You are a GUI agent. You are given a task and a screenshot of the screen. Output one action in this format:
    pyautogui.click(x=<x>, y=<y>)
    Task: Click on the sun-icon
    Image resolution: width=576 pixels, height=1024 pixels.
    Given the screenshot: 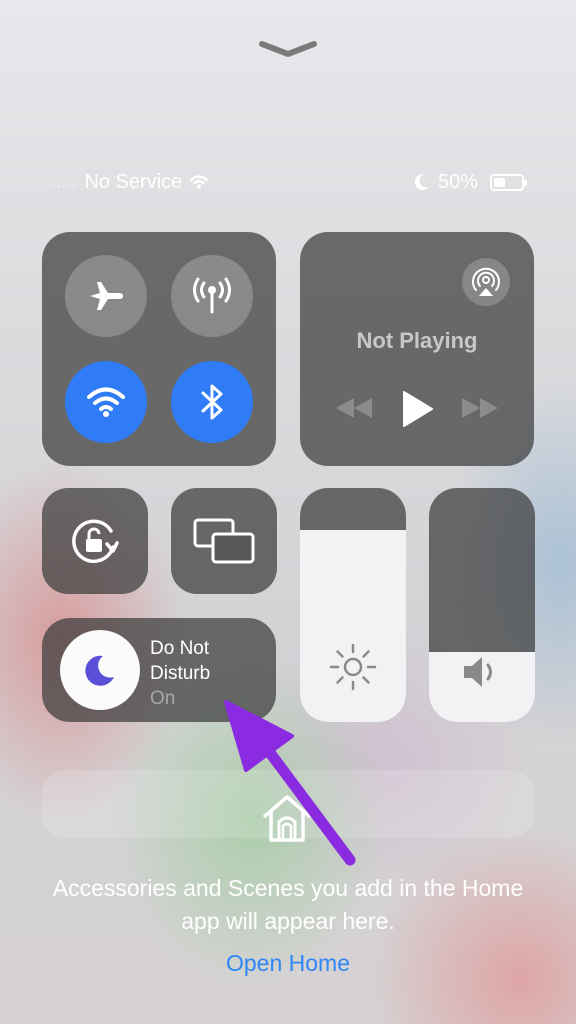 What is the action you would take?
    pyautogui.click(x=353, y=667)
    